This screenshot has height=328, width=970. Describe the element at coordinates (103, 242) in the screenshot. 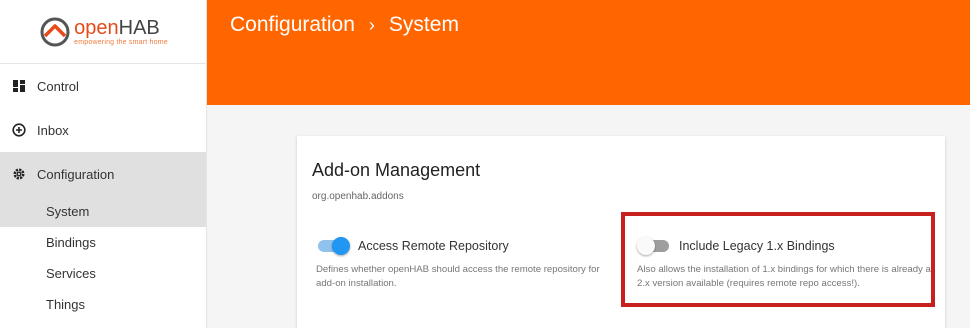

I see `sidebar-subitem-bindings: Bindings` at that location.